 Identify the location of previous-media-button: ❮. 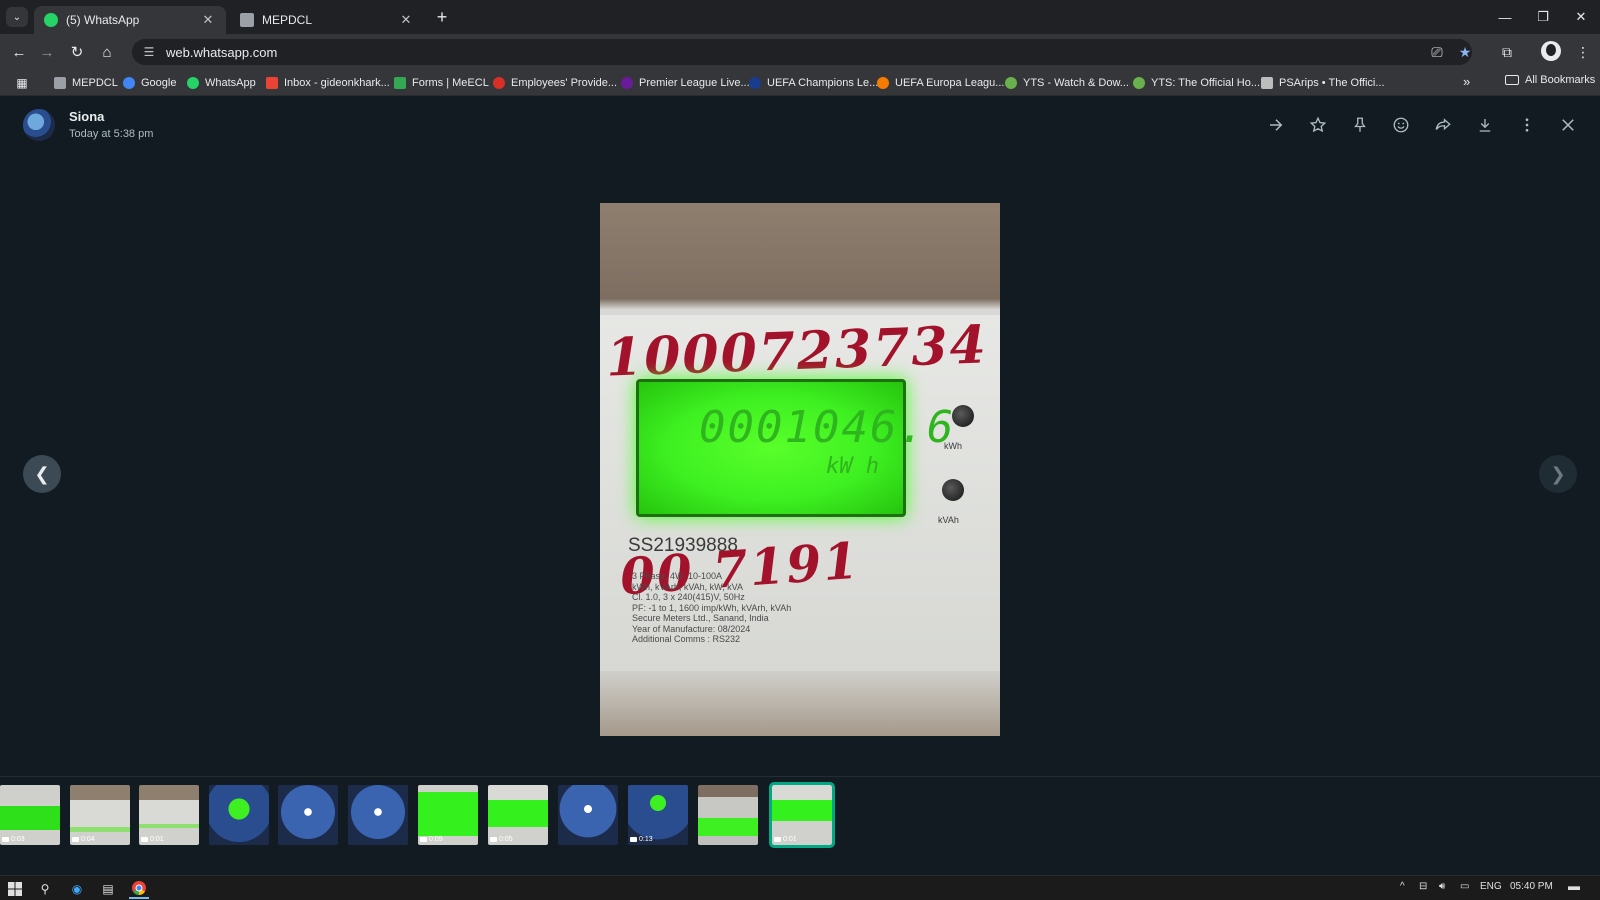
(42, 474).